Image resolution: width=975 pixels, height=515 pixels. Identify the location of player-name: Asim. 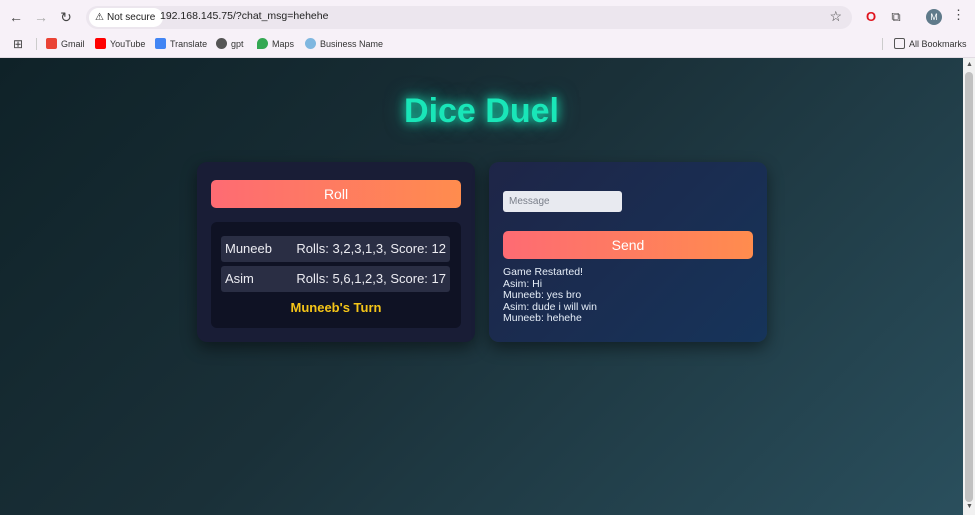
(239, 278).